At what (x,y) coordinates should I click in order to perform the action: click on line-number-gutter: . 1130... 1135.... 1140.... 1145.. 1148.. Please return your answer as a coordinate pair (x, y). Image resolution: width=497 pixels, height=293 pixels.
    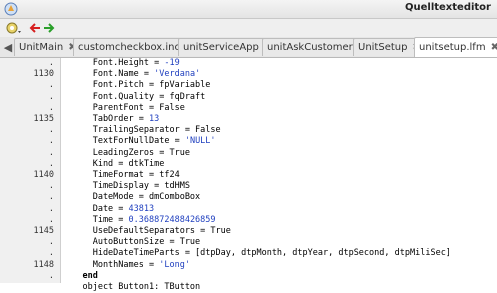
    Looking at the image, I should click on (30, 170).